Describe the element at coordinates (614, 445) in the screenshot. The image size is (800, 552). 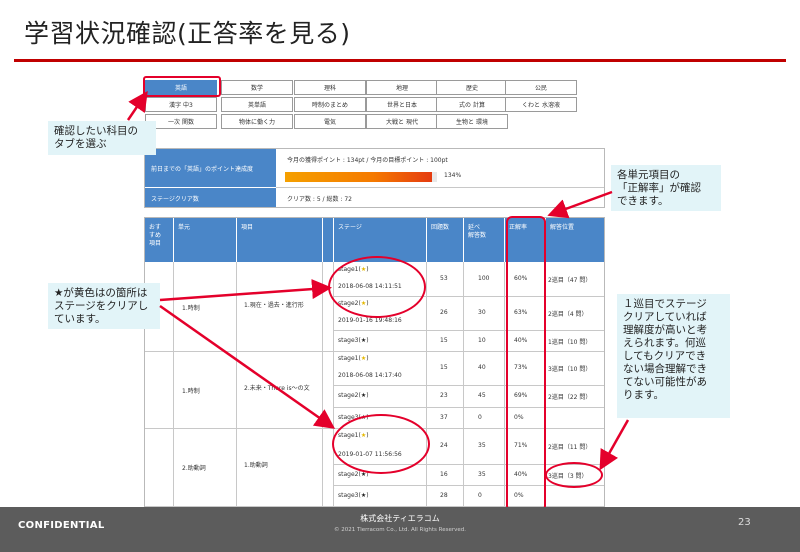
I see `arrow-to-position` at that location.